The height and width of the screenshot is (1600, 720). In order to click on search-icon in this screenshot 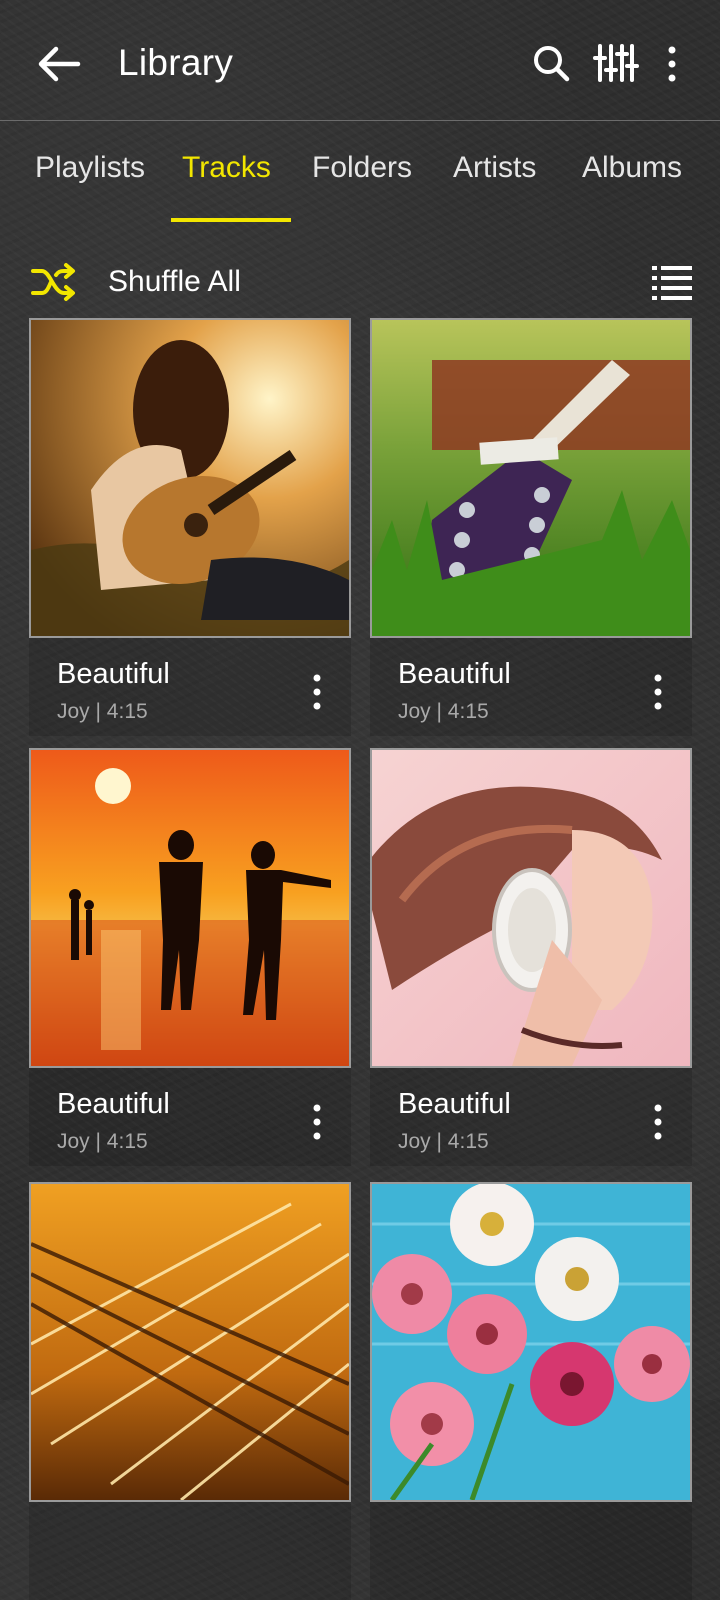, I will do `click(552, 64)`.